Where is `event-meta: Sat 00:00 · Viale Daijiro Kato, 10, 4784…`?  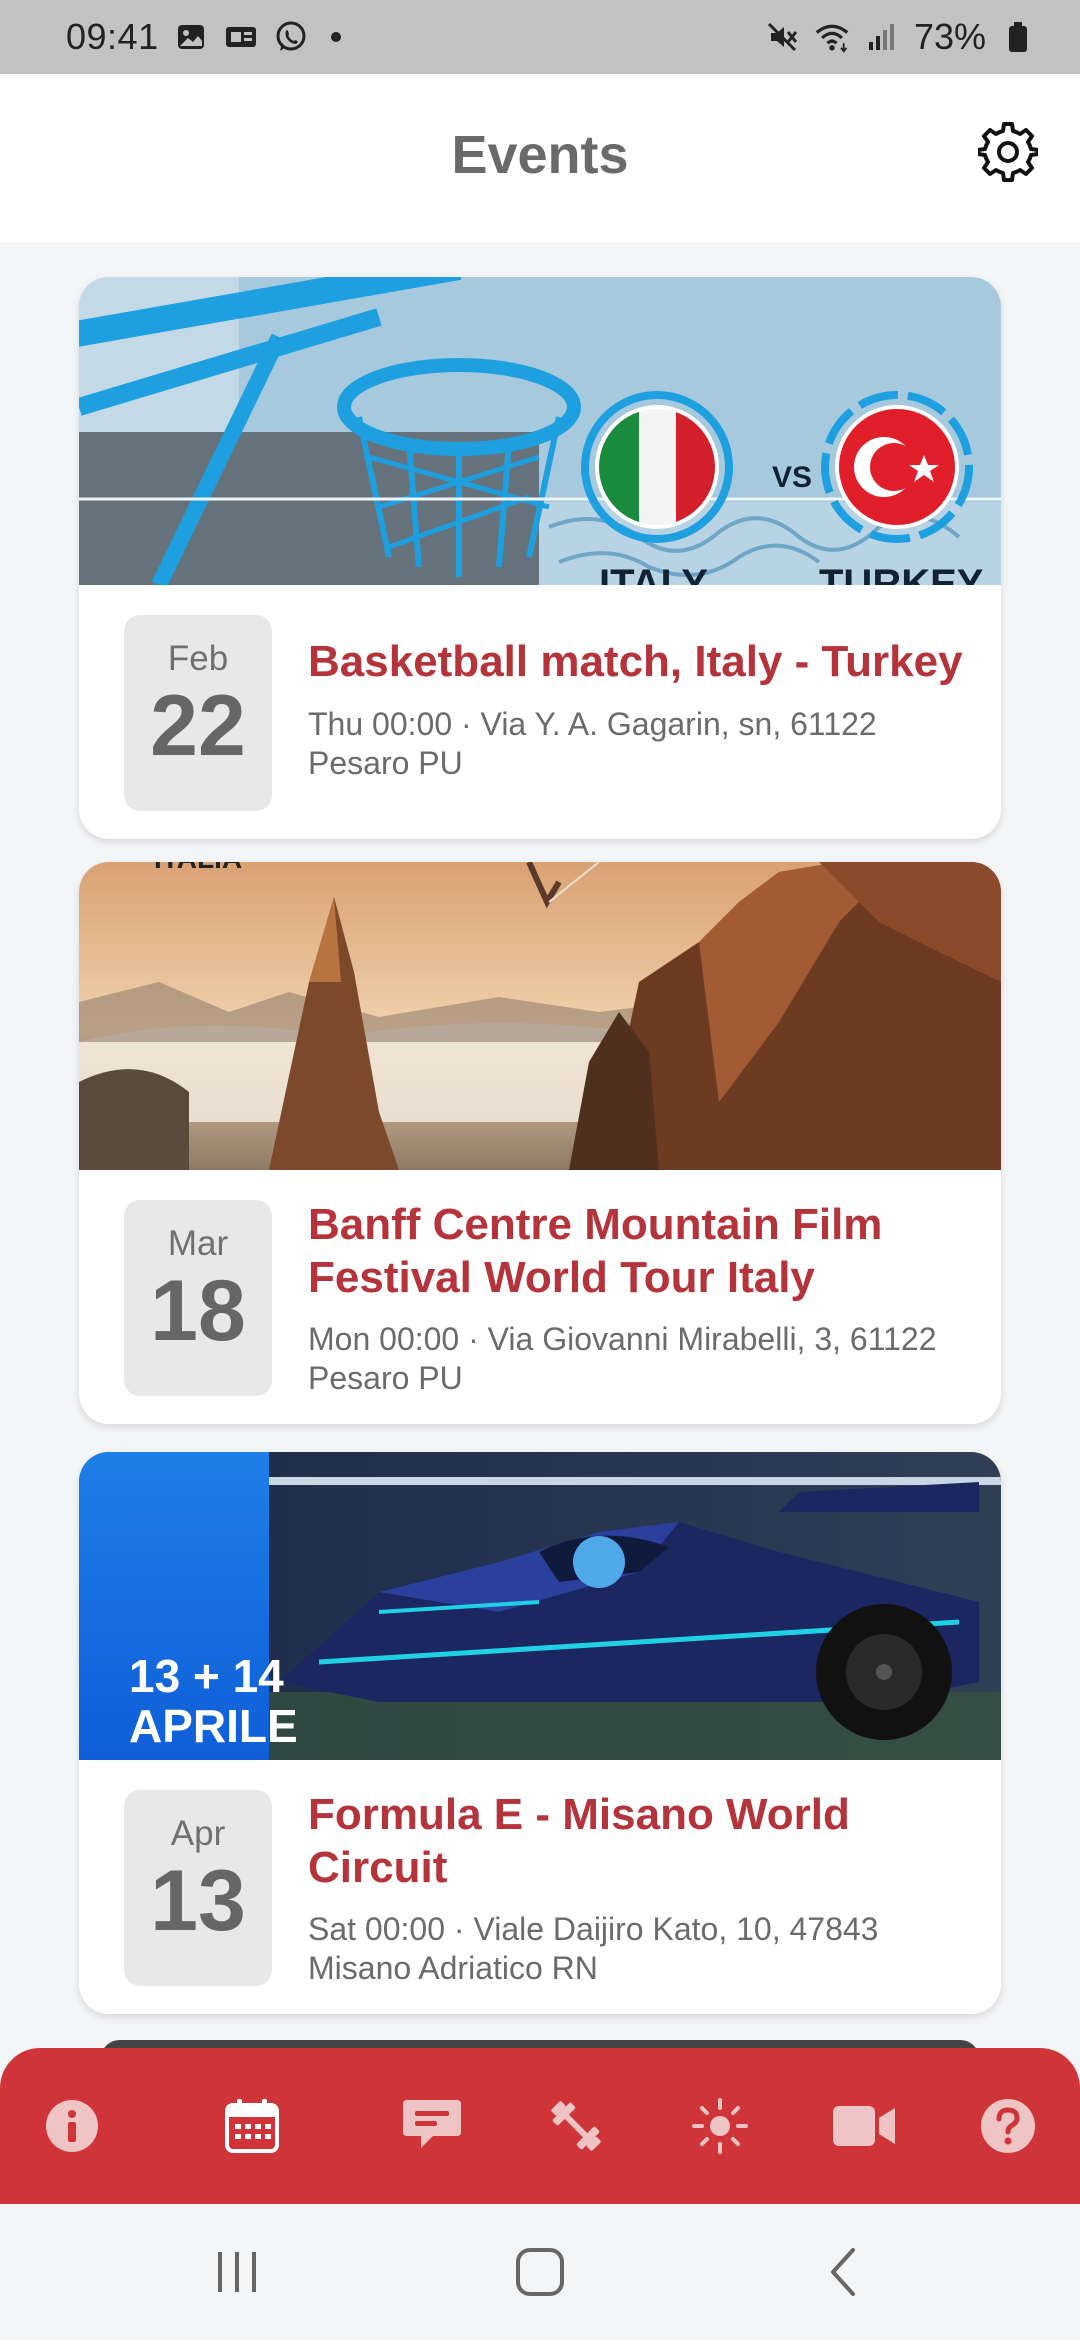
event-meta: Sat 00:00 · Viale Daijiro Kato, 10, 4784… is located at coordinates (593, 1948).